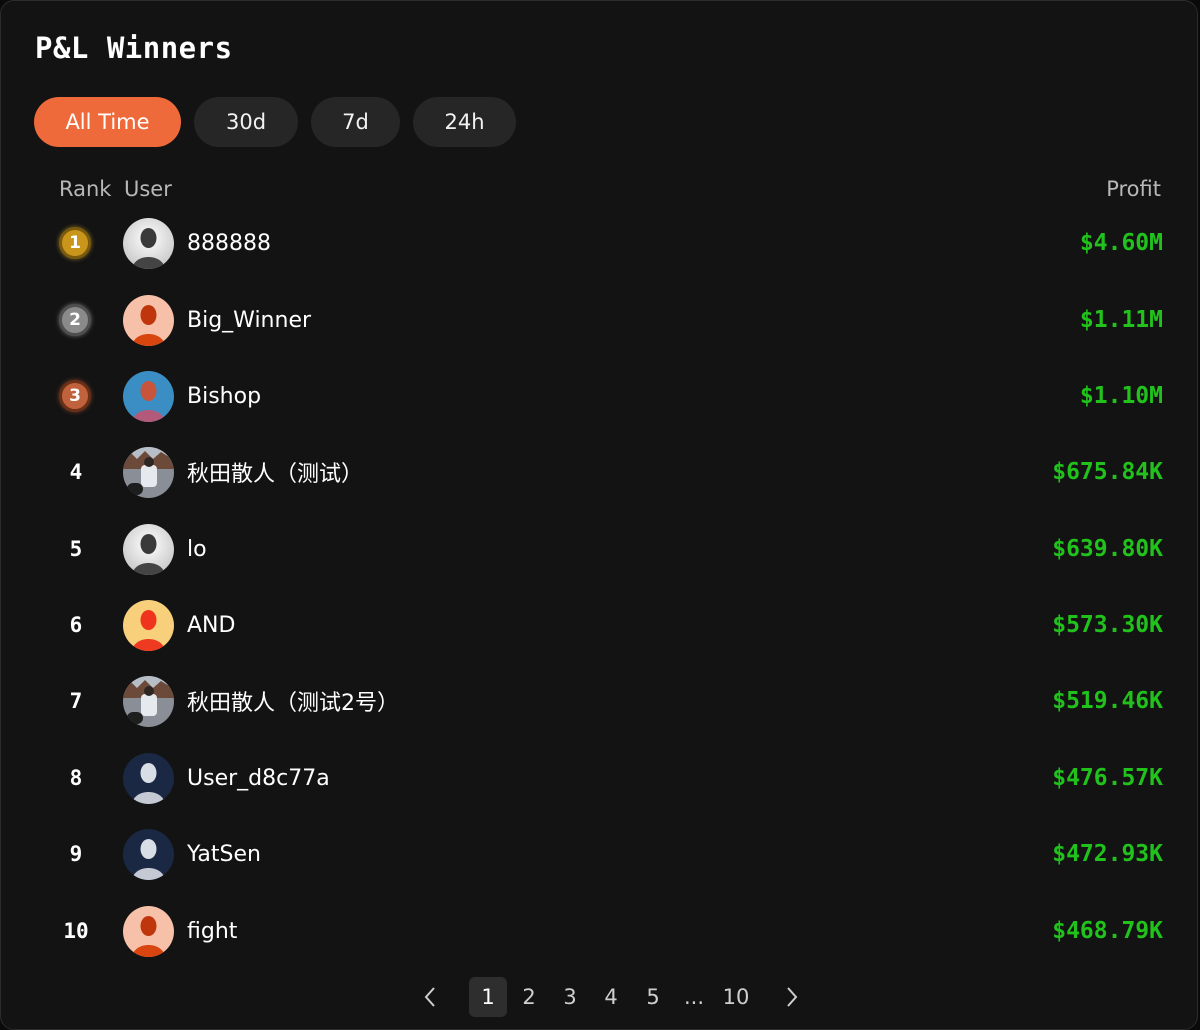 The width and height of the screenshot is (1200, 1030). Describe the element at coordinates (600, 320) in the screenshot. I see `leaderboard-row: 2 Big_Winner $1.11M` at that location.